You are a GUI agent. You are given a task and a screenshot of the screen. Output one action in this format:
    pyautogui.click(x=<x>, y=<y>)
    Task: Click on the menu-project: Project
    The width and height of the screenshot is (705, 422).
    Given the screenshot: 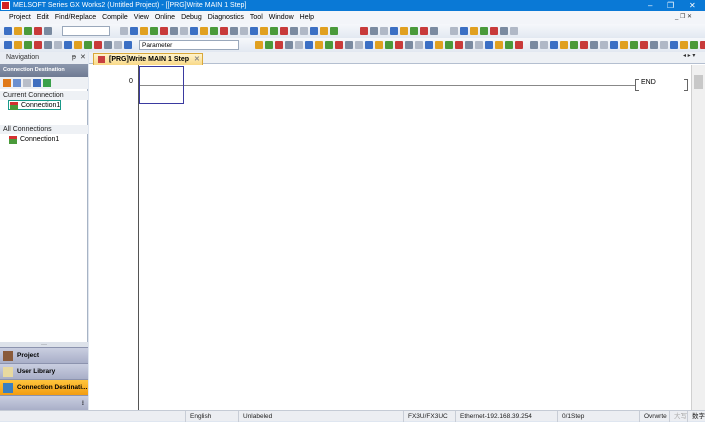 What is the action you would take?
    pyautogui.click(x=20, y=17)
    